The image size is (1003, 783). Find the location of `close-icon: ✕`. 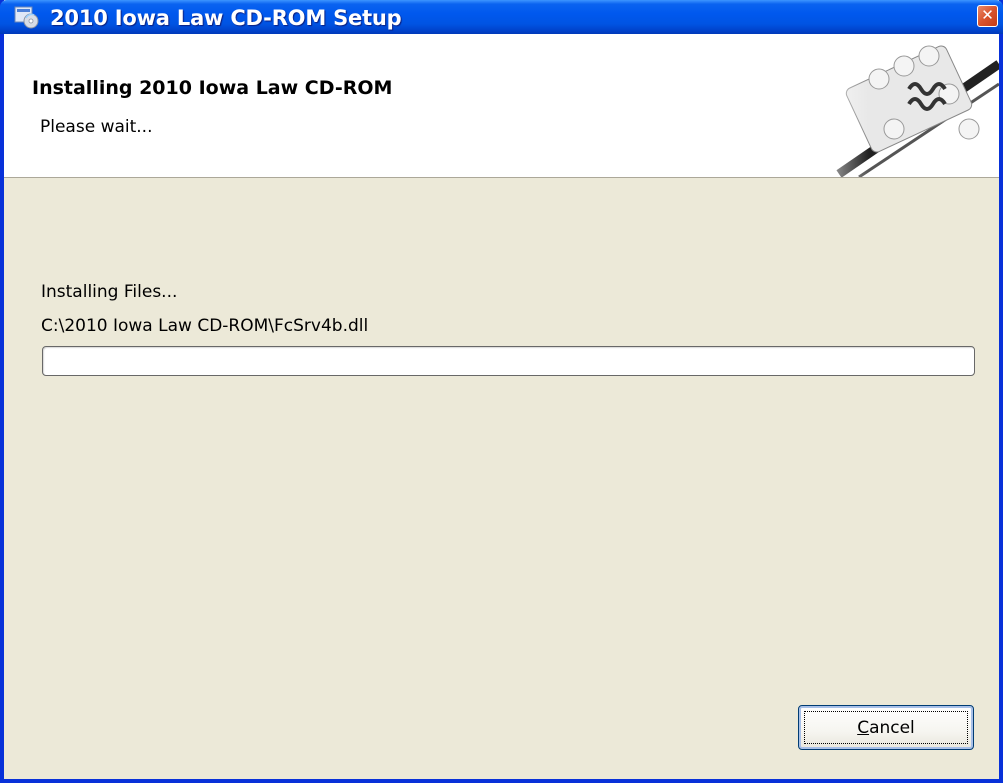

close-icon: ✕ is located at coordinates (987, 15).